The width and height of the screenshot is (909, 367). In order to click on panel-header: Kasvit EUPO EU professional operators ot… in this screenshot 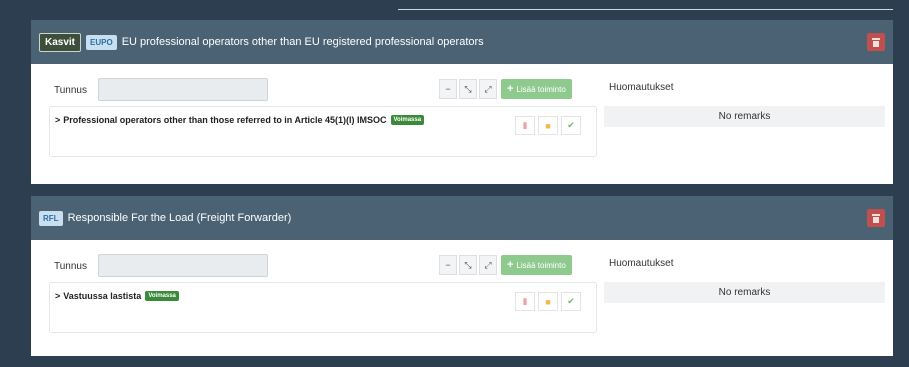, I will do `click(462, 42)`.